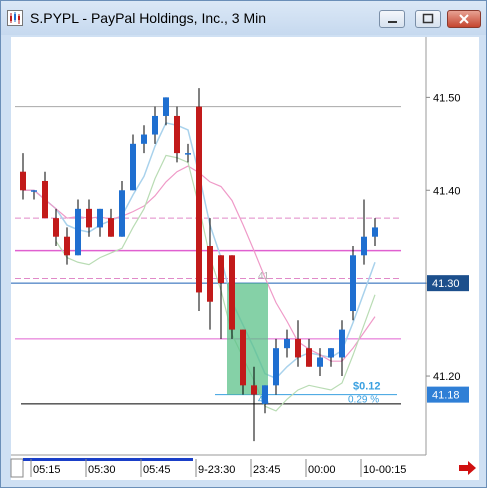 This screenshot has width=487, height=488. I want to click on time-scroll-indicator, so click(108, 459).